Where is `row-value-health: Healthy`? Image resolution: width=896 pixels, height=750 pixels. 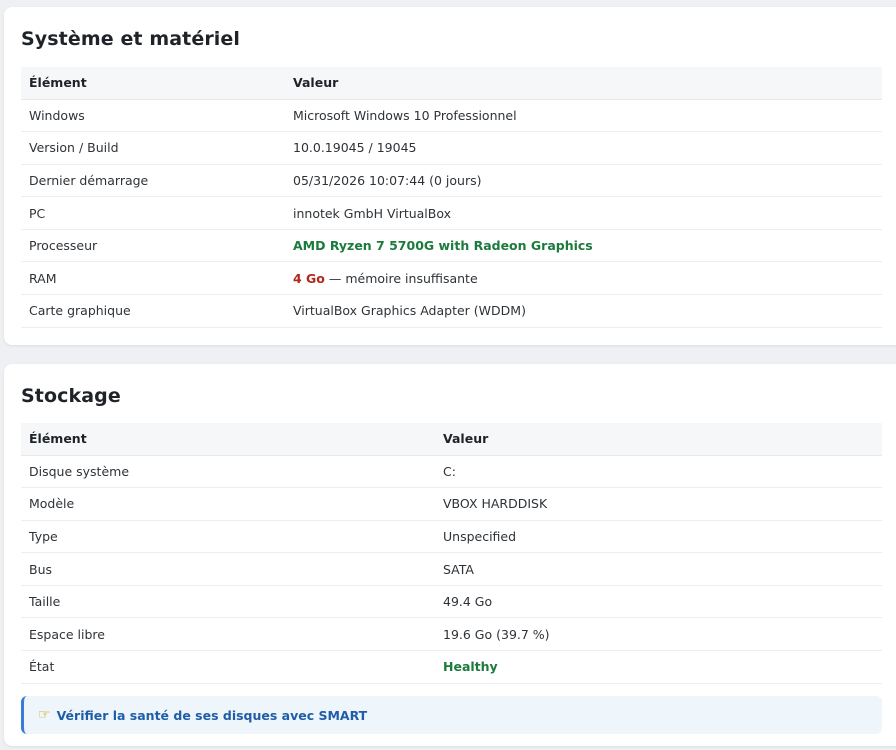 row-value-health: Healthy is located at coordinates (658, 667).